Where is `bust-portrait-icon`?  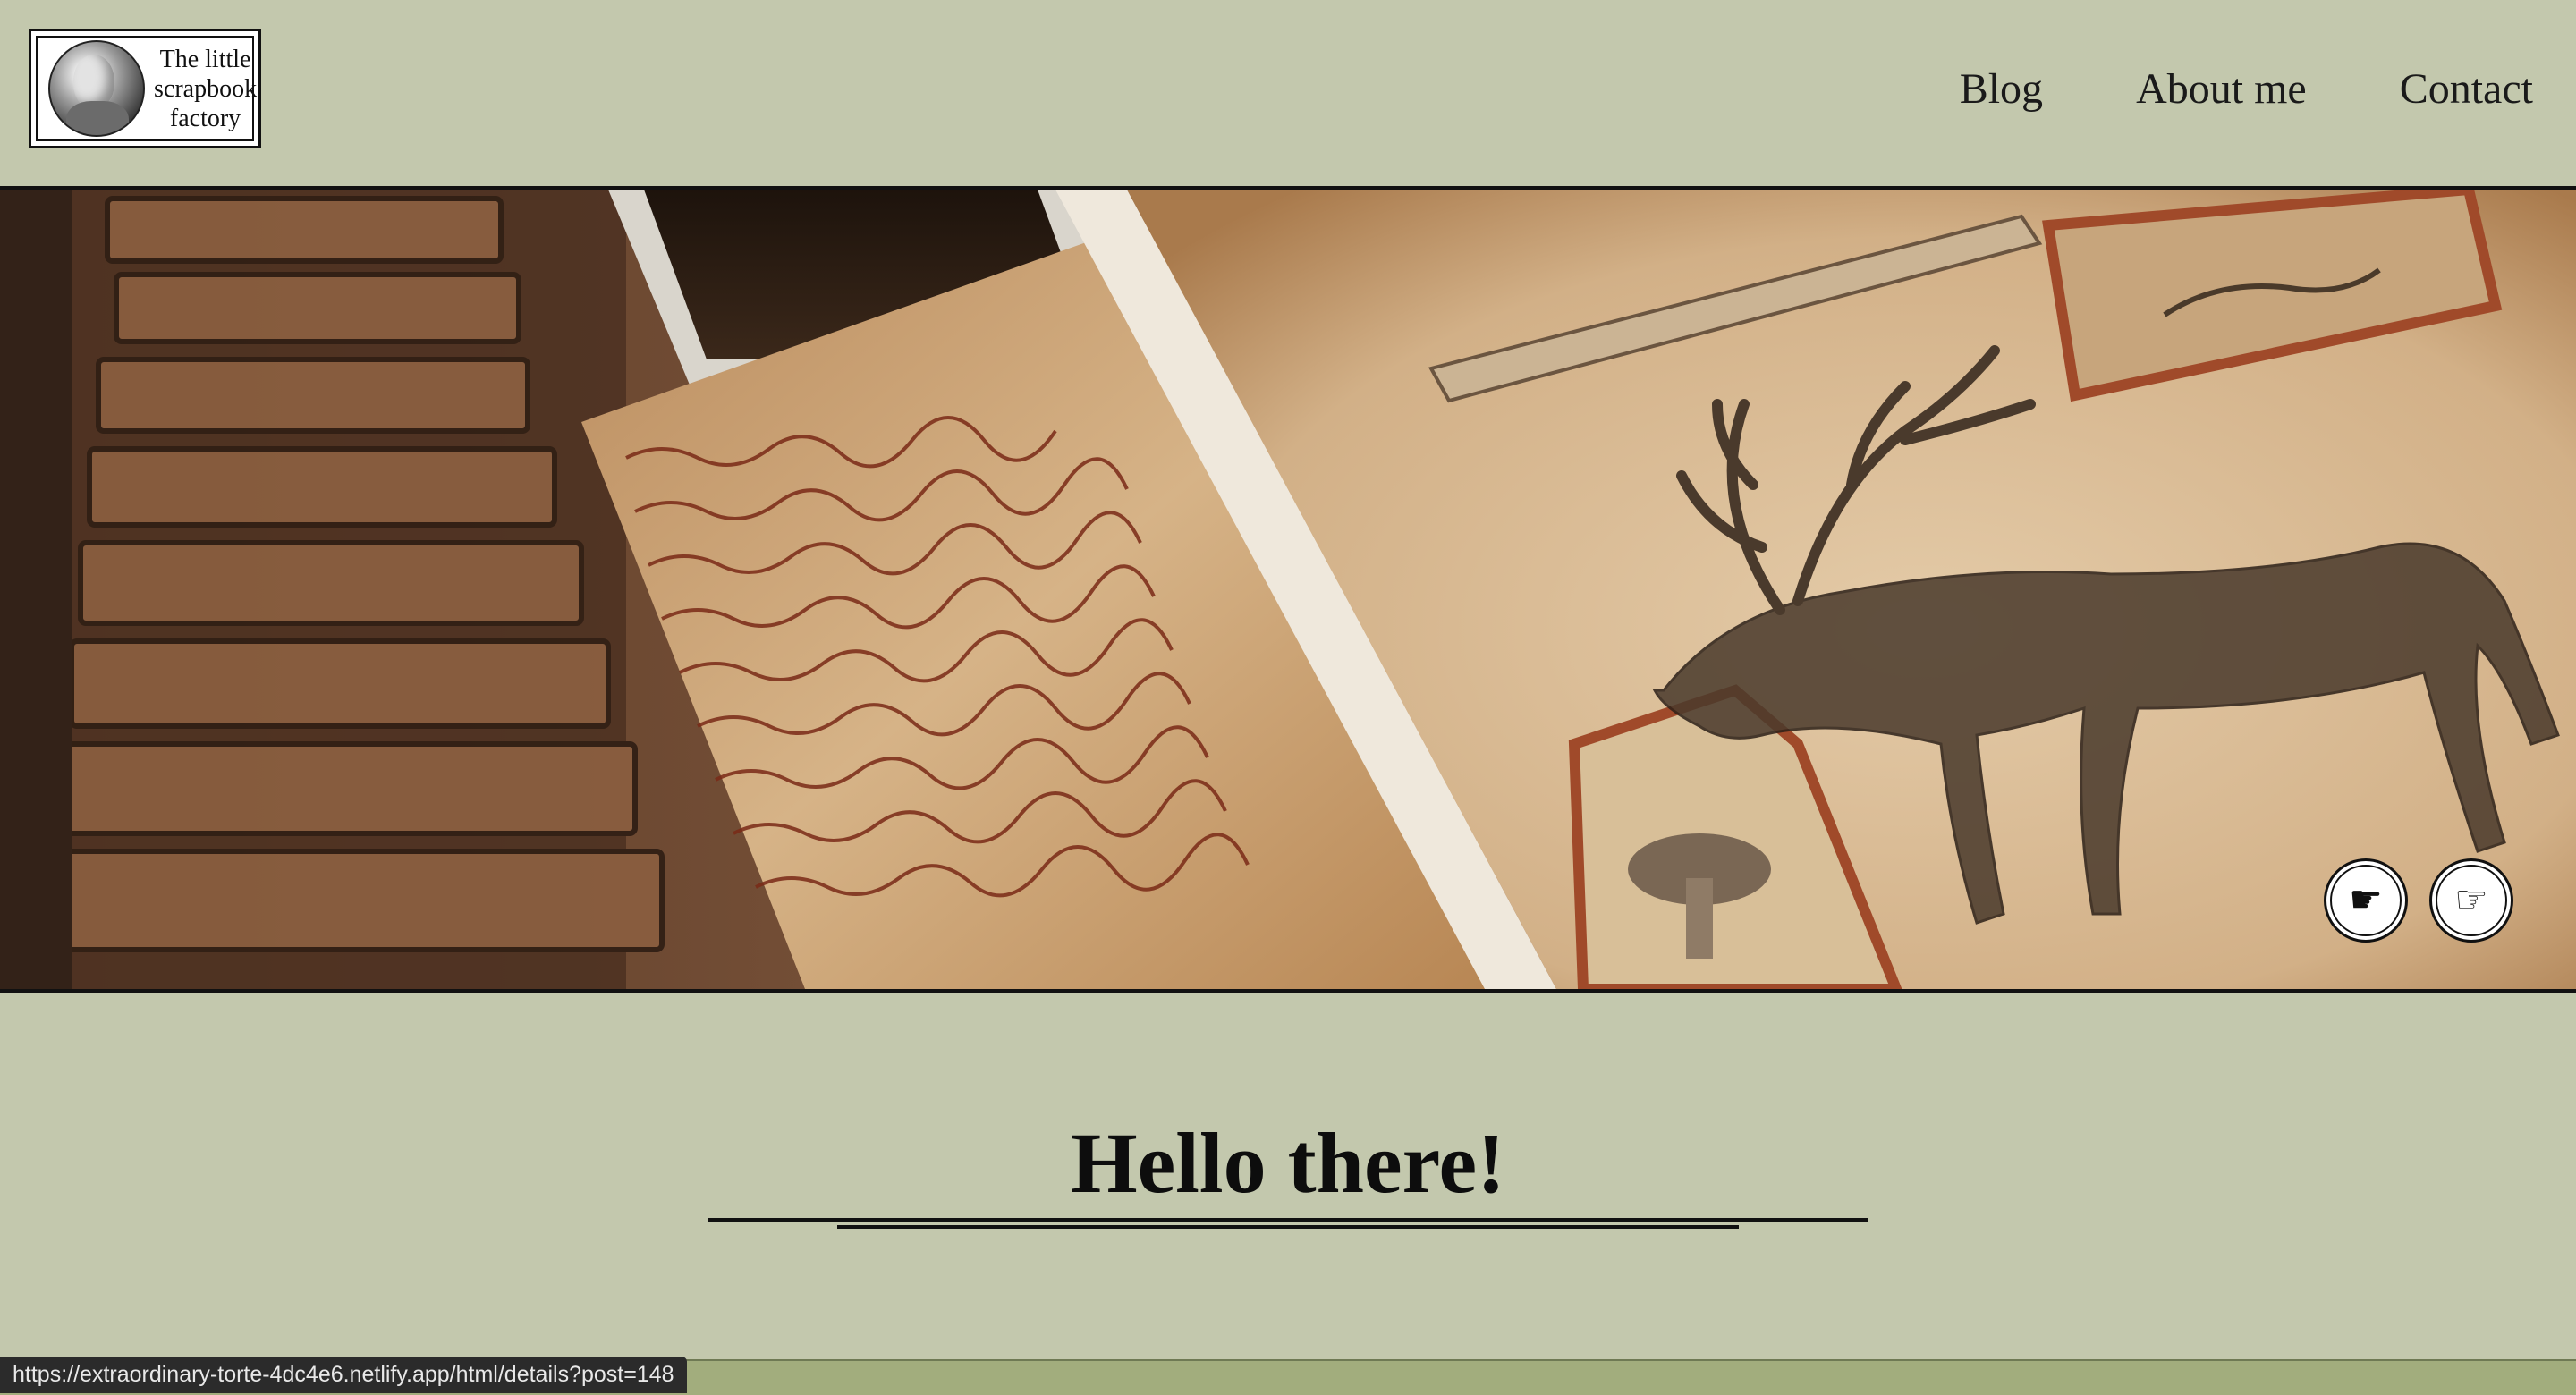
bust-portrait-icon is located at coordinates (96, 88).